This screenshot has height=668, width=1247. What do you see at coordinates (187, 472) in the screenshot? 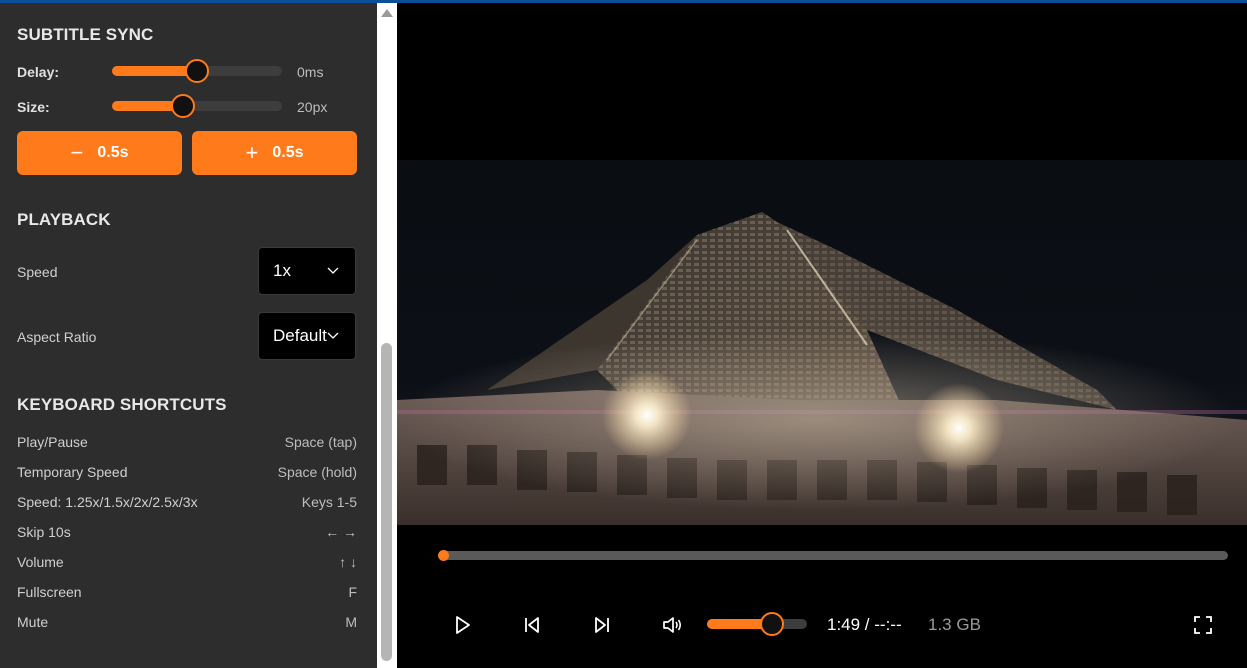
I see `shortcut-row: Temporary Speed Space (hold)` at bounding box center [187, 472].